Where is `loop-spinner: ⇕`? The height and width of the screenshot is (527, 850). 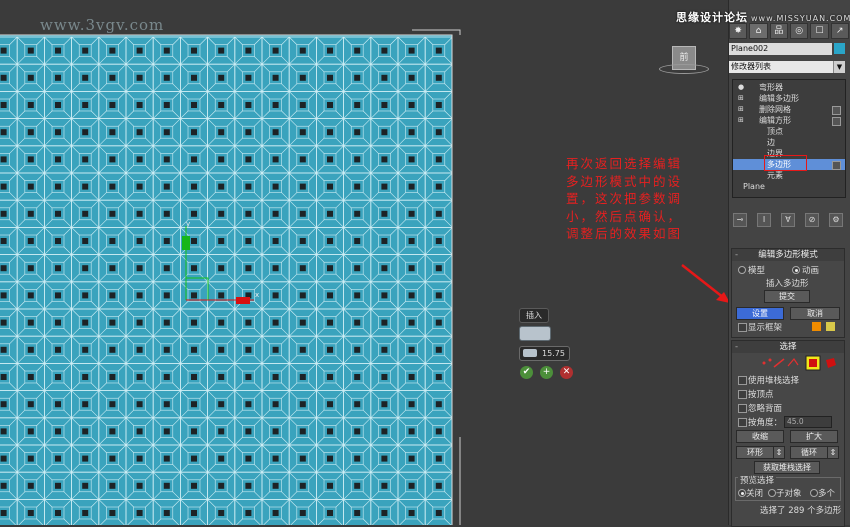
loop-spinner: ⇕ is located at coordinates (833, 452).